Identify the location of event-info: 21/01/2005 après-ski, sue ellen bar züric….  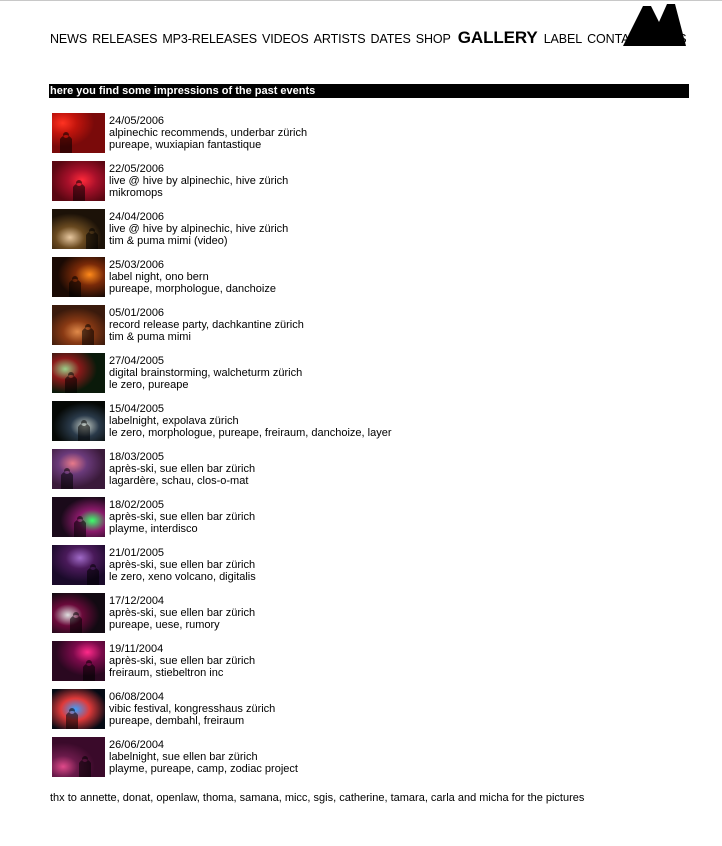
(182, 564).